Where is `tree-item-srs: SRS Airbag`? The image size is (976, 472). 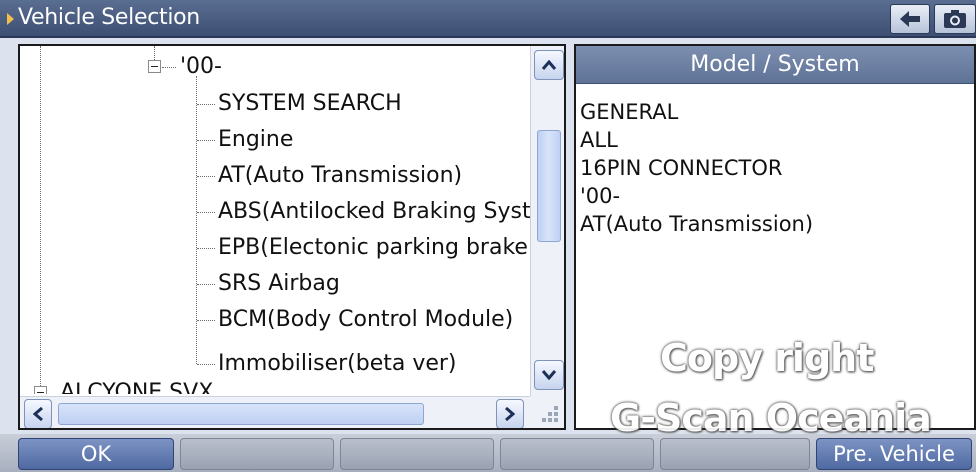
tree-item-srs: SRS Airbag is located at coordinates (279, 284).